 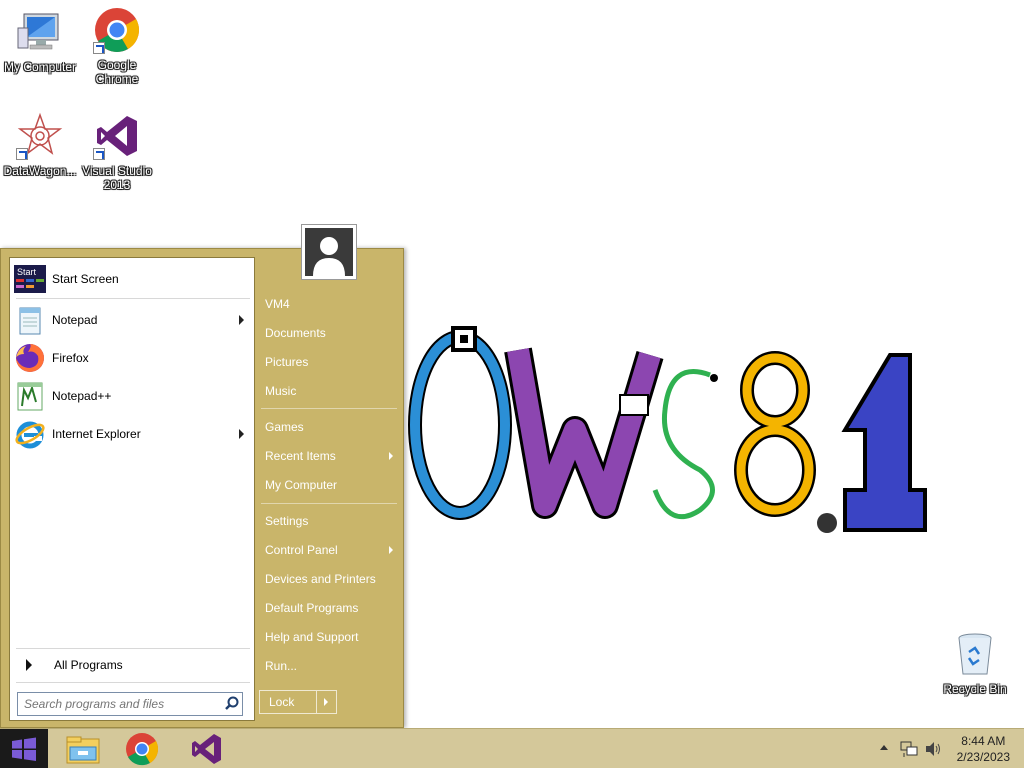 I want to click on search-programs-field, so click(x=130, y=704).